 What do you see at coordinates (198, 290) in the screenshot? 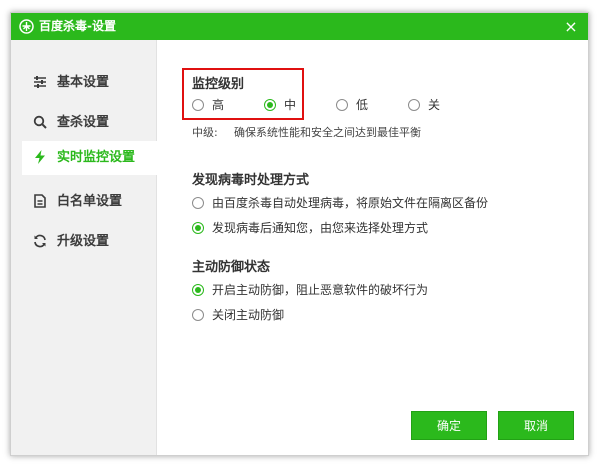
I see `radio-defense-on` at bounding box center [198, 290].